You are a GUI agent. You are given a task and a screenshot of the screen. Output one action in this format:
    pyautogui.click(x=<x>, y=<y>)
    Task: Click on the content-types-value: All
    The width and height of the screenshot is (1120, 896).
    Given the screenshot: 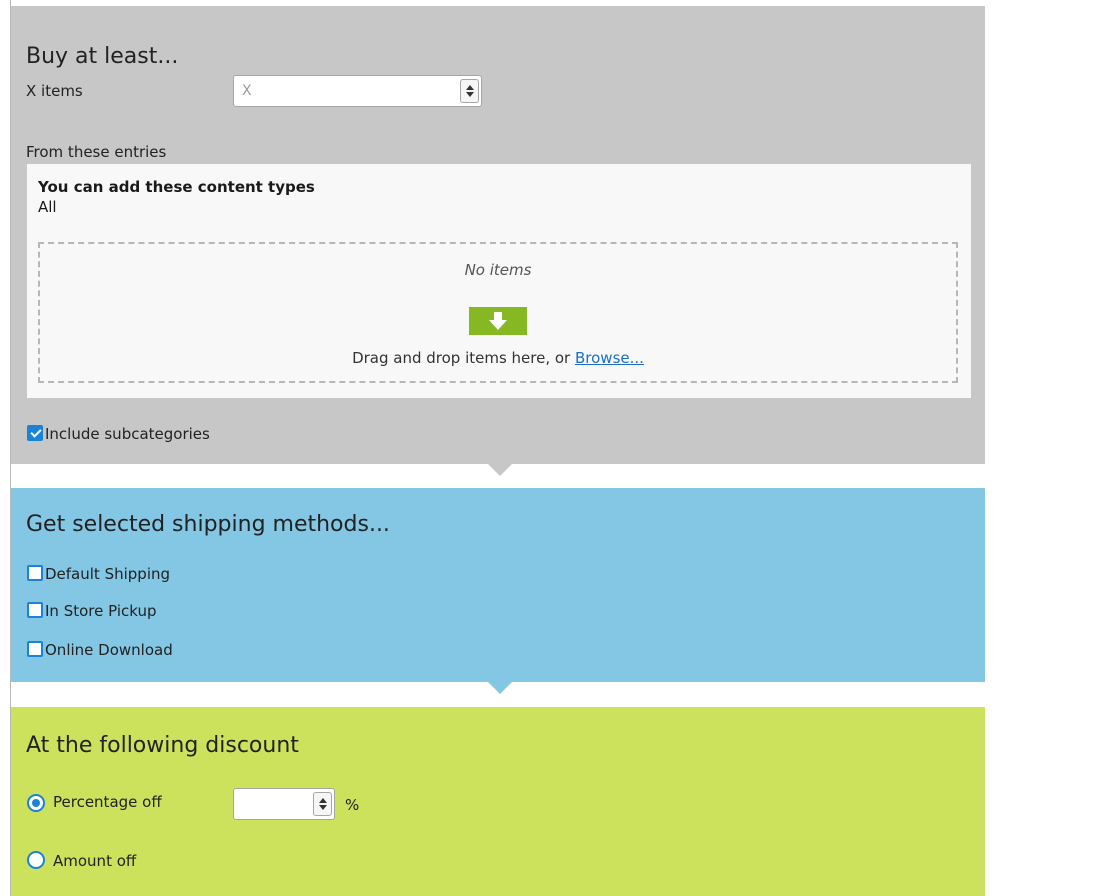 What is the action you would take?
    pyautogui.click(x=47, y=207)
    